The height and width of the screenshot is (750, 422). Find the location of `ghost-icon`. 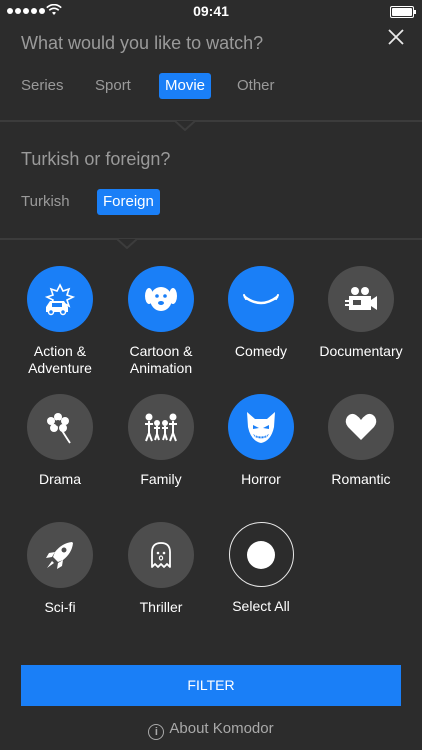

ghost-icon is located at coordinates (161, 555).